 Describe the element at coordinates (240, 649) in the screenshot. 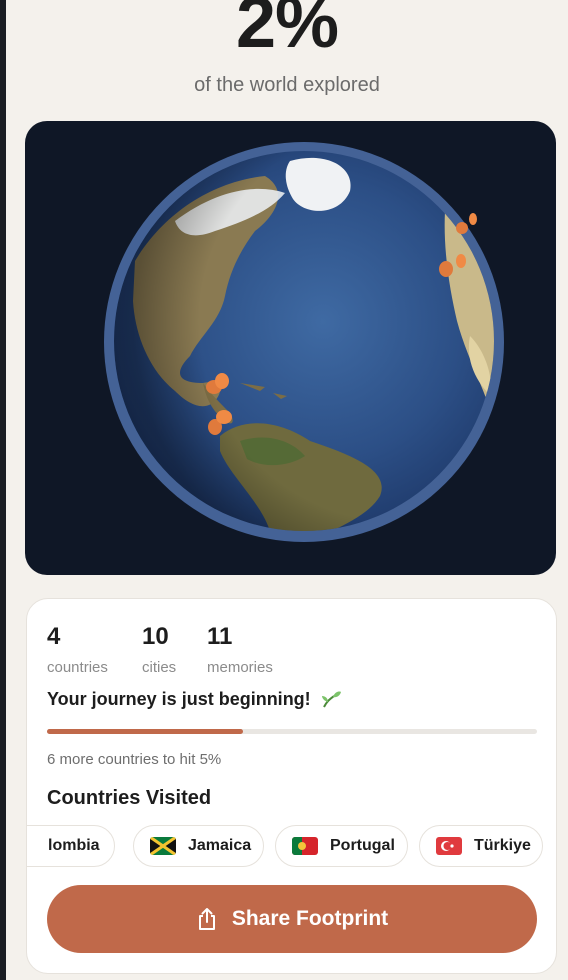

I see `stat-memories: 11 memories` at that location.